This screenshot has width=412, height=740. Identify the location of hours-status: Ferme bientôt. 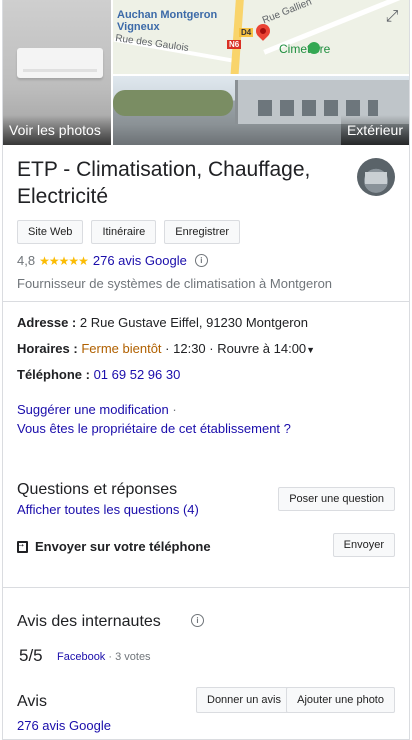
(121, 348).